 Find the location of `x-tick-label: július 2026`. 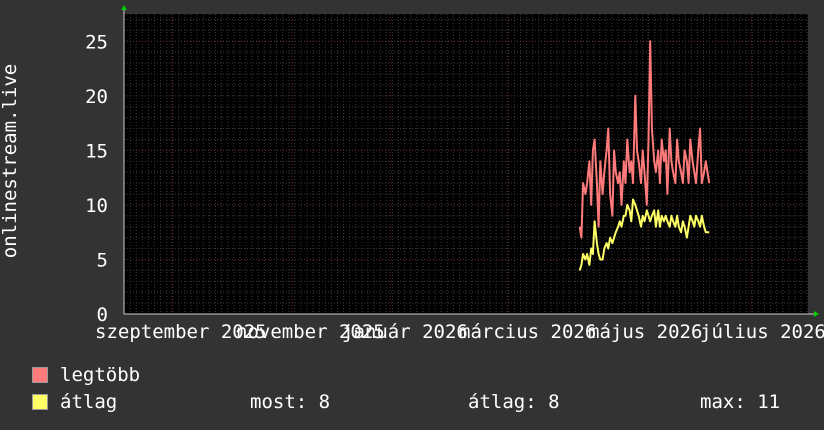

x-tick-label: július 2026 is located at coordinates (762, 332).